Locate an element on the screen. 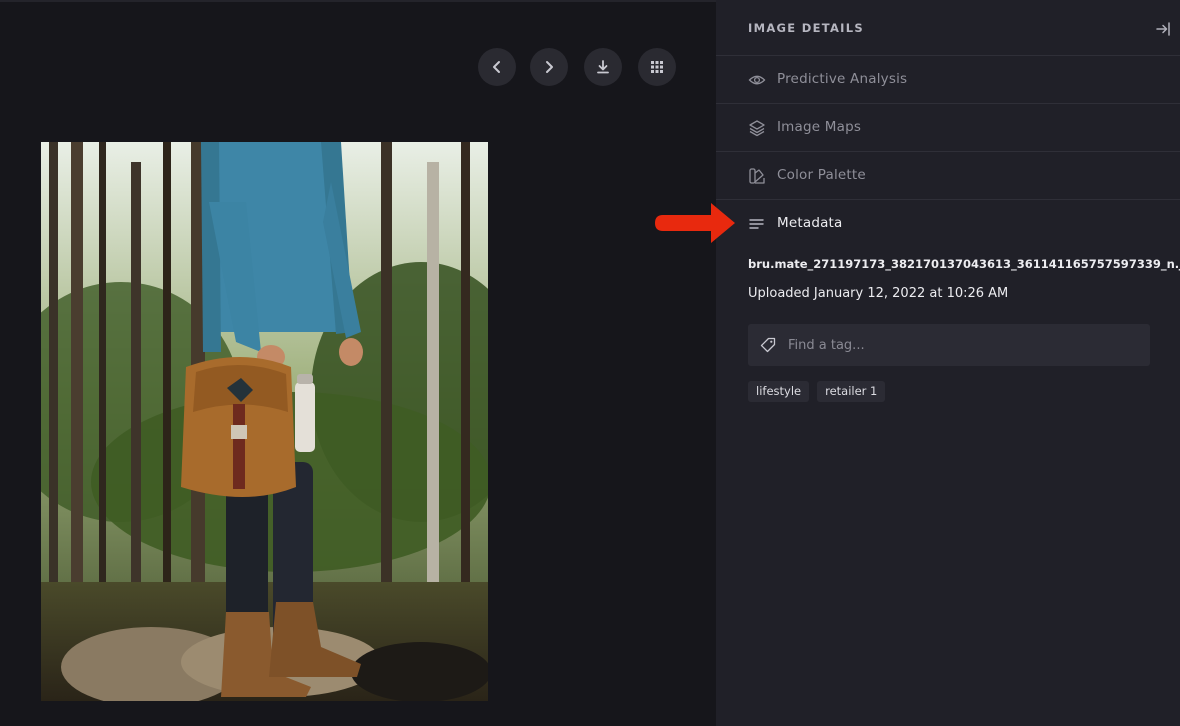 Image resolution: width=1180 pixels, height=726 pixels. upload-date: Uploaded January 12, 2022 at 10:26 AM is located at coordinates (878, 293).